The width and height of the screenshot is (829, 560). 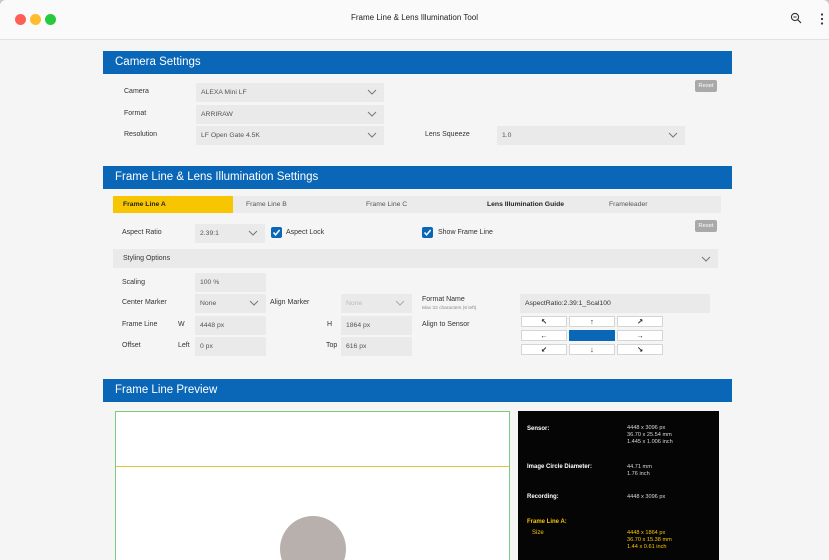 I want to click on image-circle-values: 44.71 mm 1.76 inch, so click(x=639, y=471).